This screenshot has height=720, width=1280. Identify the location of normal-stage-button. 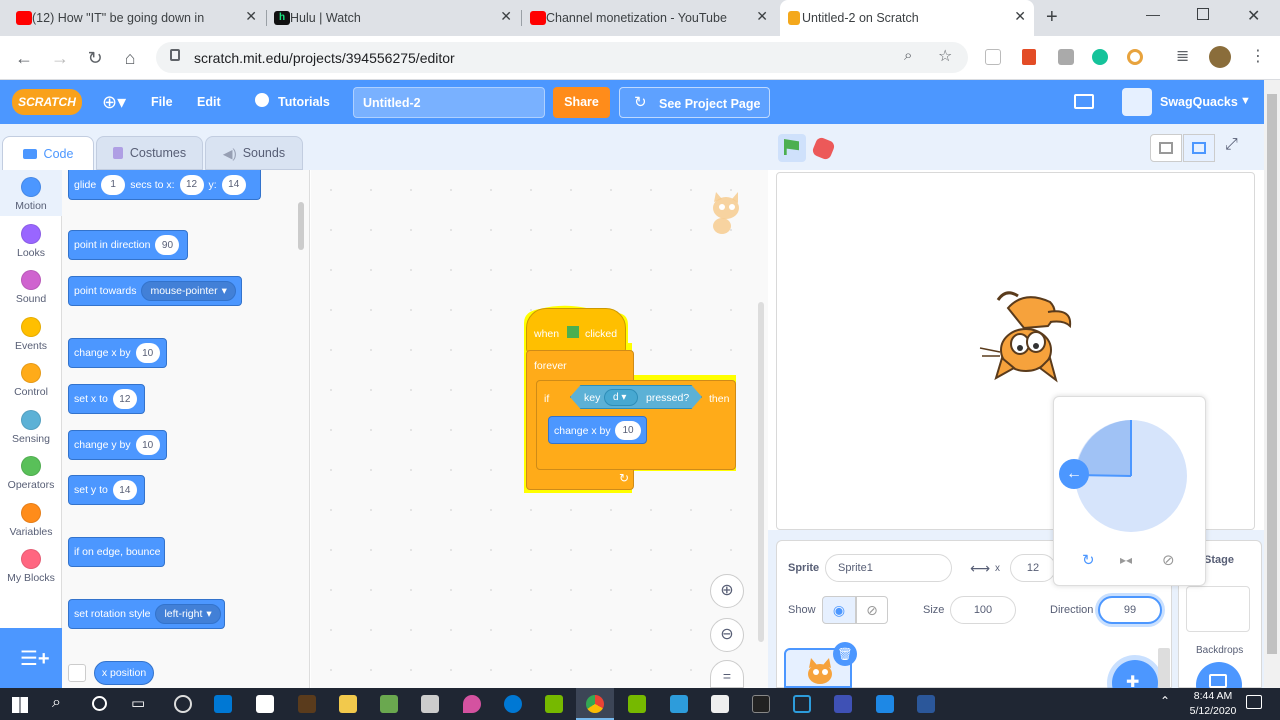
(1199, 148).